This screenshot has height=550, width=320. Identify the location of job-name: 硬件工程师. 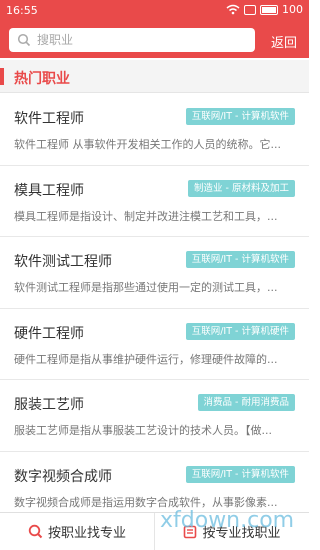
(49, 333).